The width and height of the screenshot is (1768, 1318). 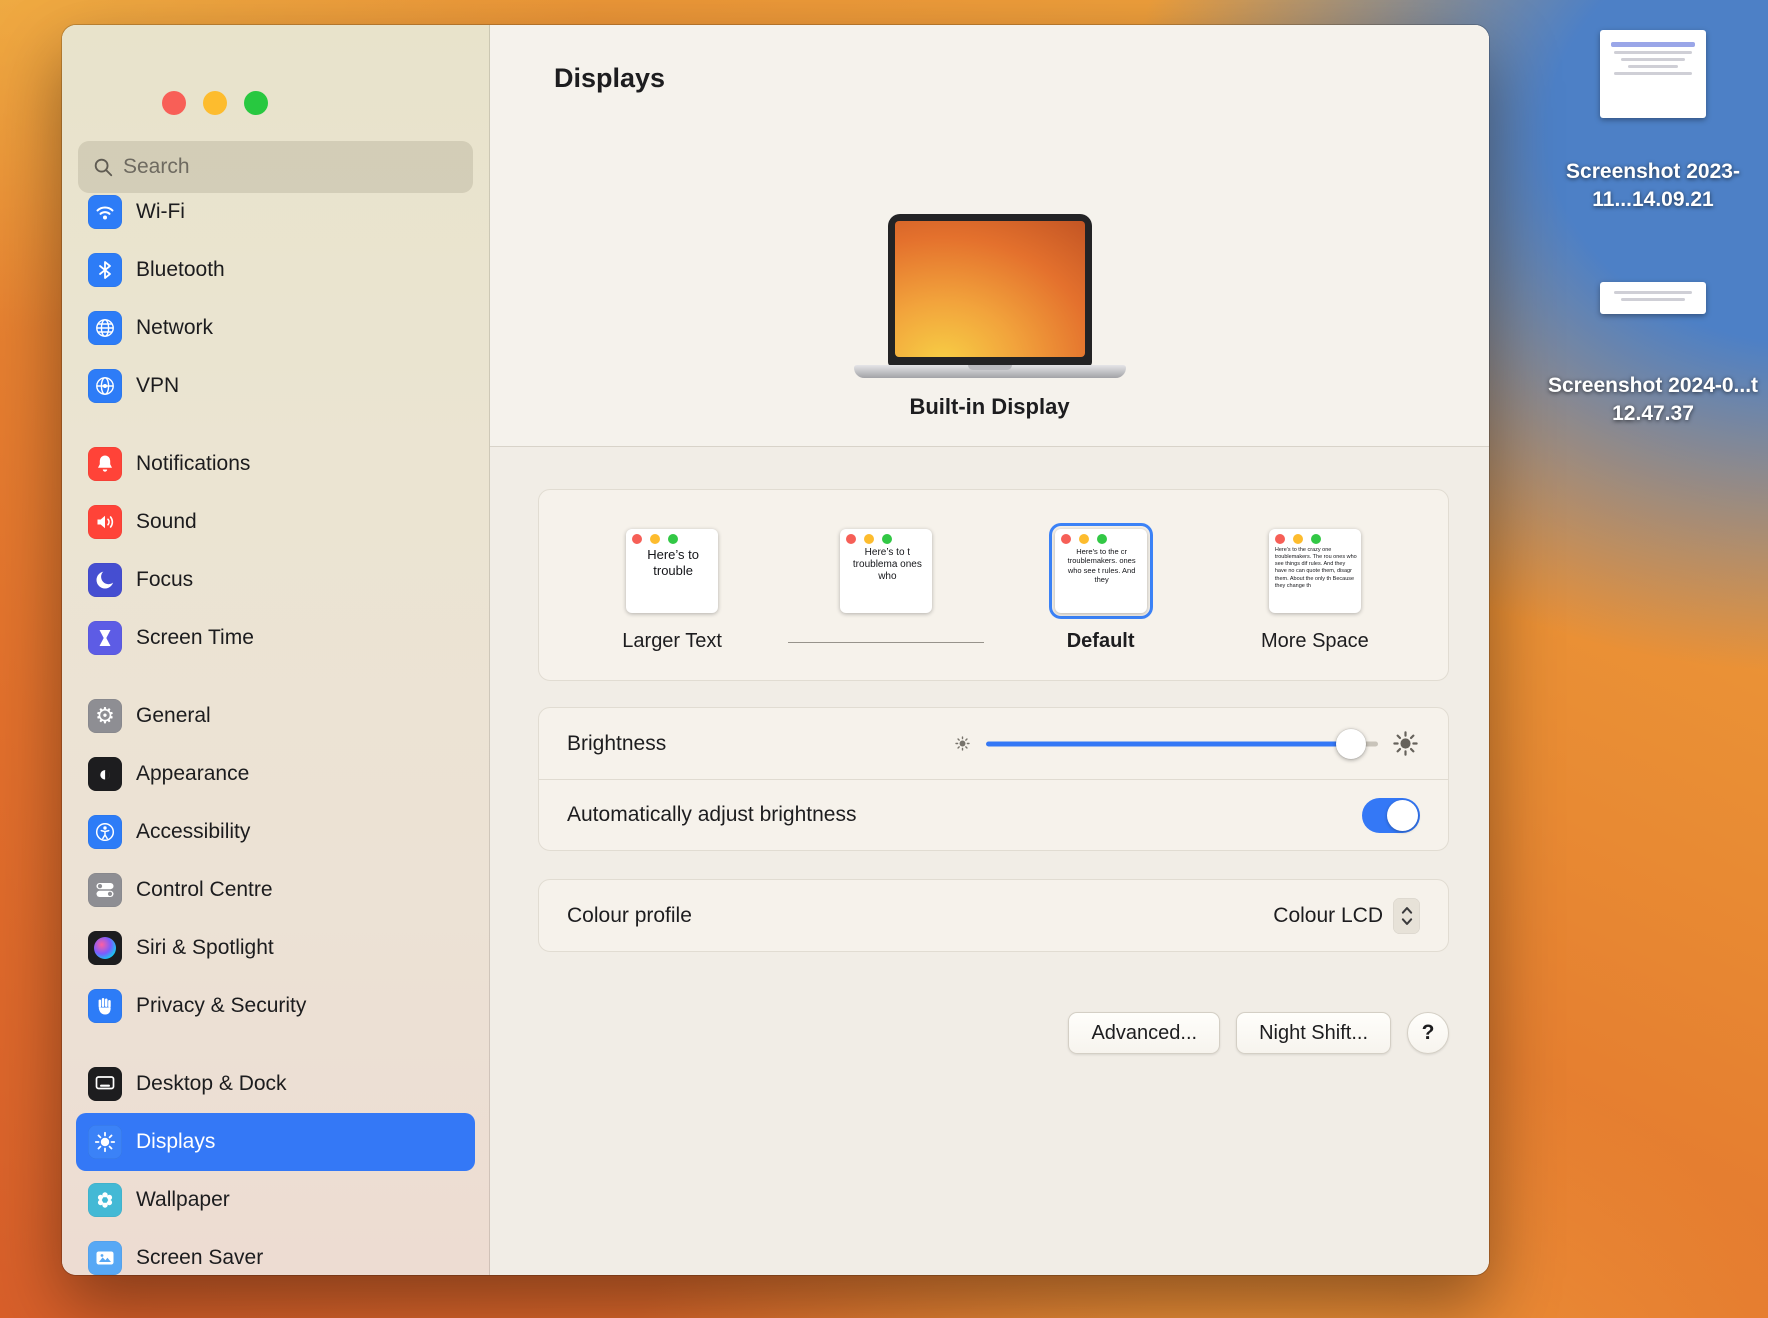 I want to click on sidebar-item-general: ⚙ General, so click(x=275, y=716).